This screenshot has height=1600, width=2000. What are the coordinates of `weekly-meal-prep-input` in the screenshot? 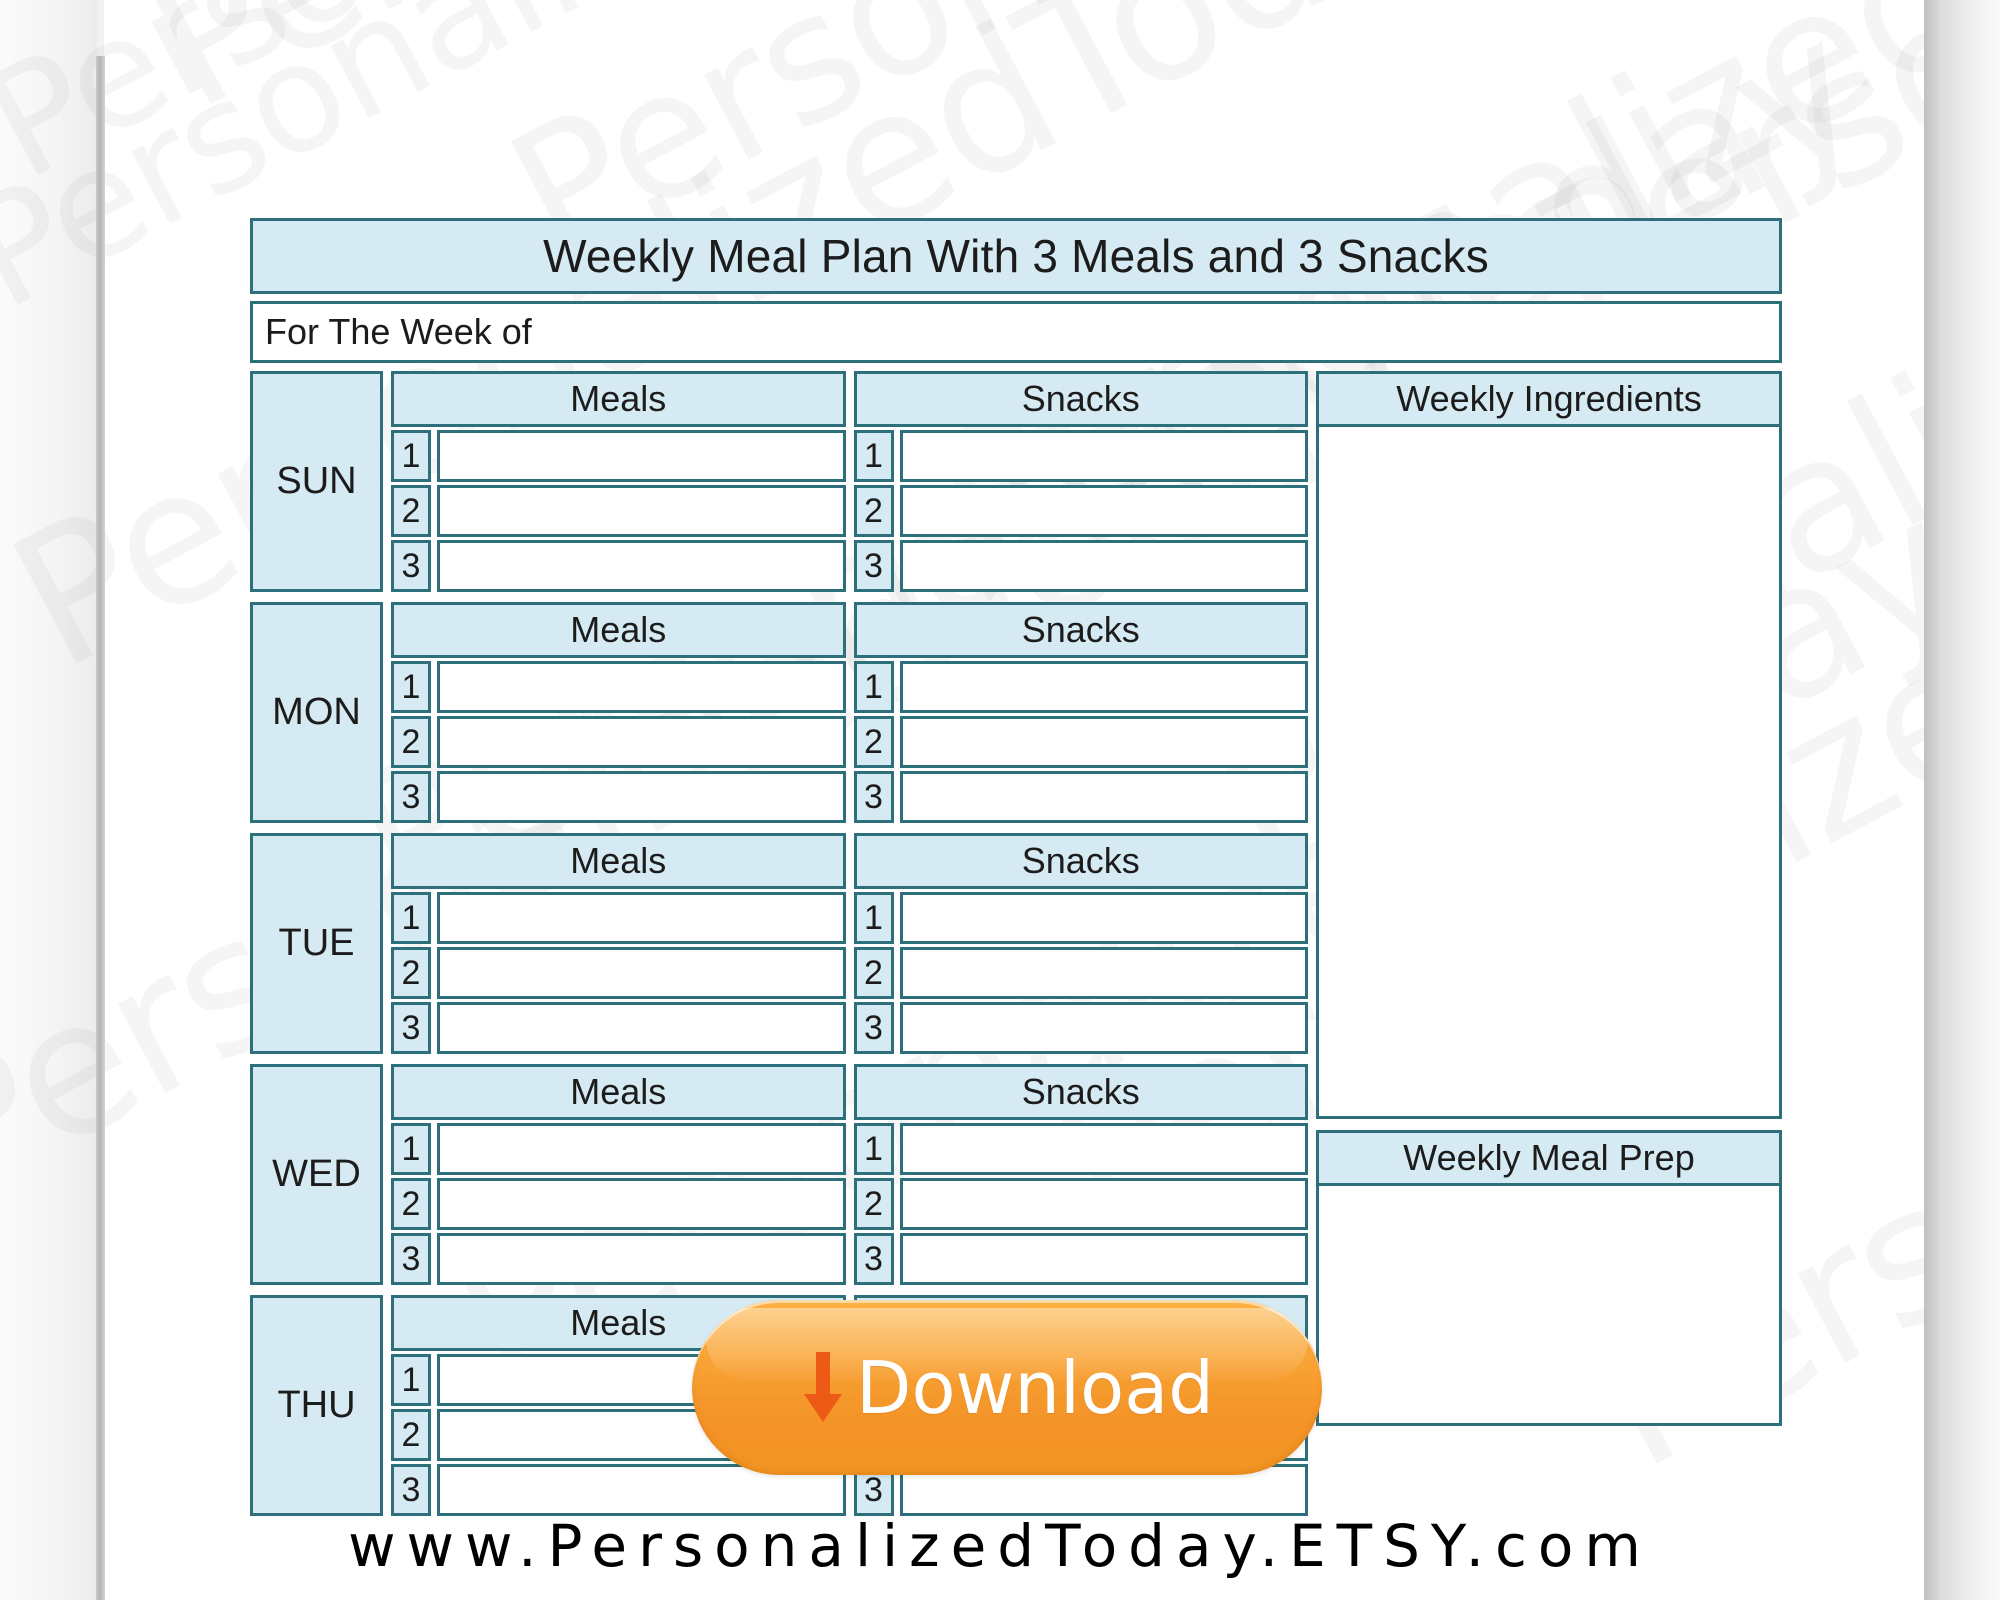 It's located at (1549, 1306).